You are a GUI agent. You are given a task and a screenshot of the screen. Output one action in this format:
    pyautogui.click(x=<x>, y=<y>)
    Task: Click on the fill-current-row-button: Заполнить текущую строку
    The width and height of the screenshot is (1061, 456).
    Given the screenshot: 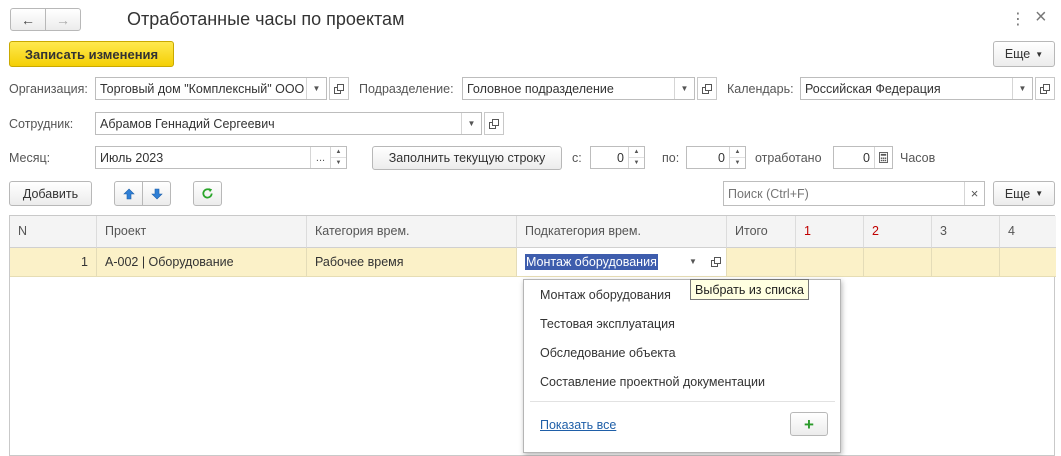 What is the action you would take?
    pyautogui.click(x=467, y=158)
    